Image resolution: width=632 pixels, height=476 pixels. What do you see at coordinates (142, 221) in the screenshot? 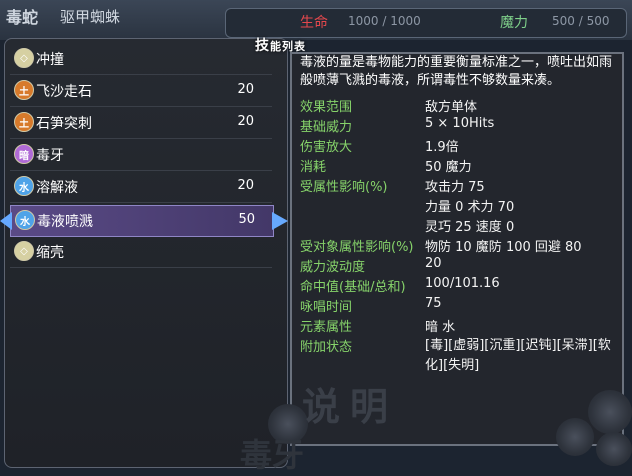
I see `skill-row: 水毒液喷溅 50` at bounding box center [142, 221].